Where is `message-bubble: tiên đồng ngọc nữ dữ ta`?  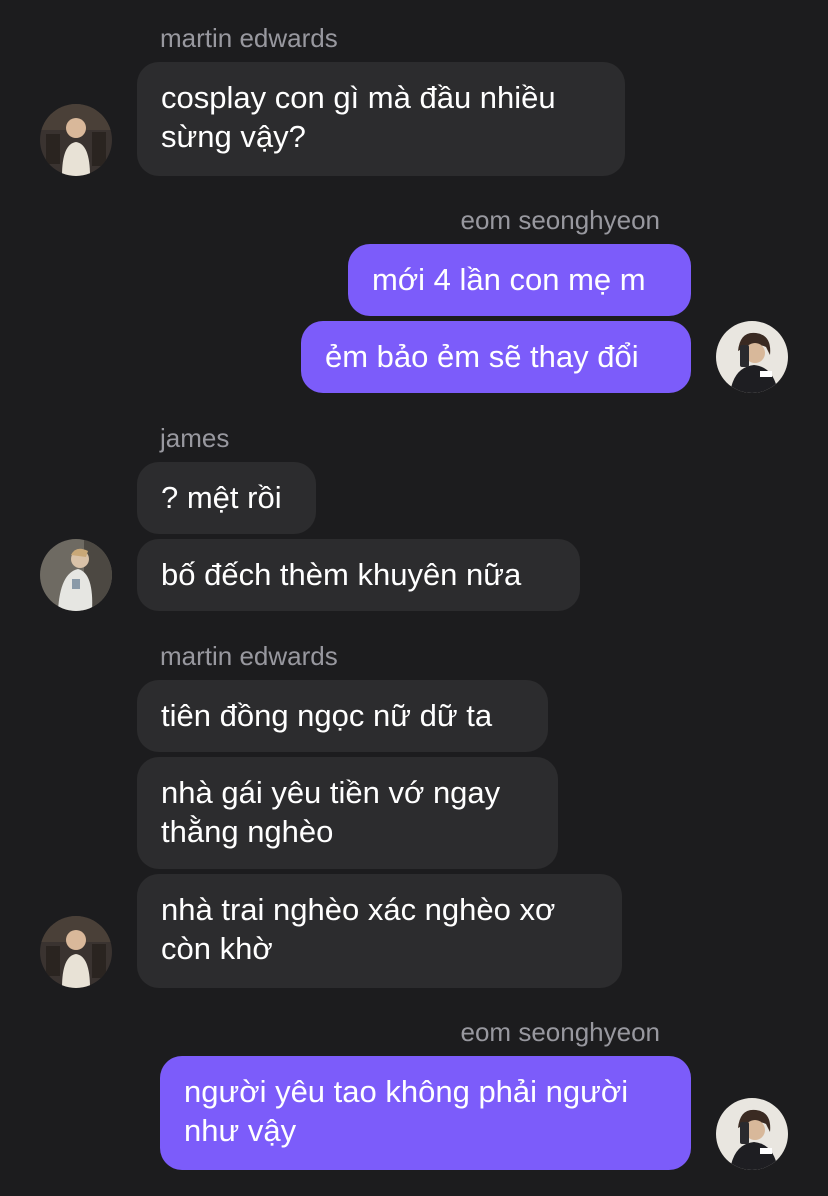 message-bubble: tiên đồng ngọc nữ dữ ta is located at coordinates (342, 716).